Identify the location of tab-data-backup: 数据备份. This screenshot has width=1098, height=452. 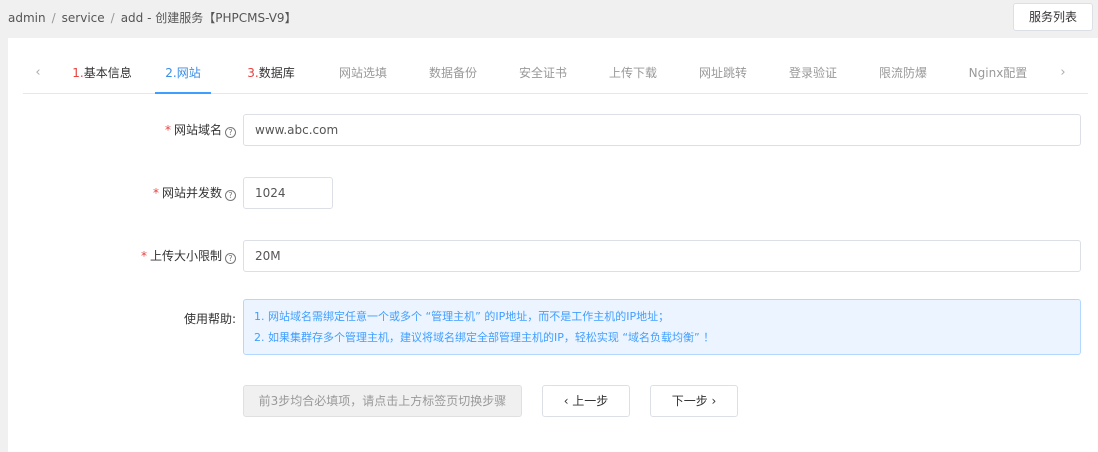
(453, 73).